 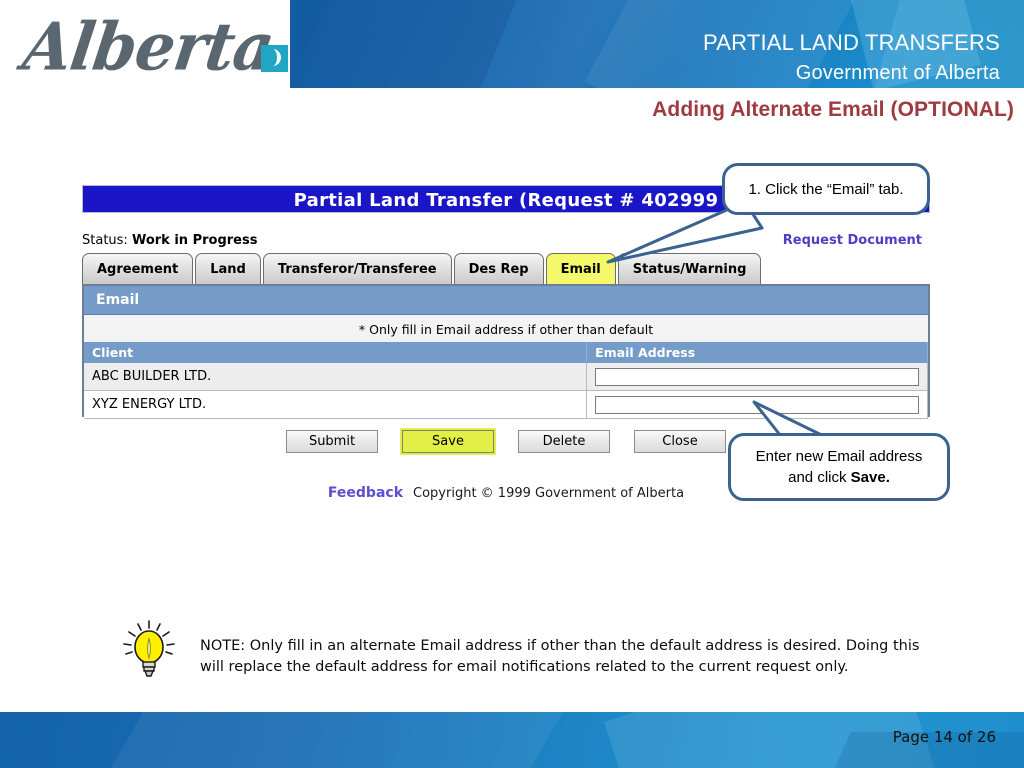 I want to click on copyright-text: Copyright © 1999 Government of Alberta, so click(x=549, y=493).